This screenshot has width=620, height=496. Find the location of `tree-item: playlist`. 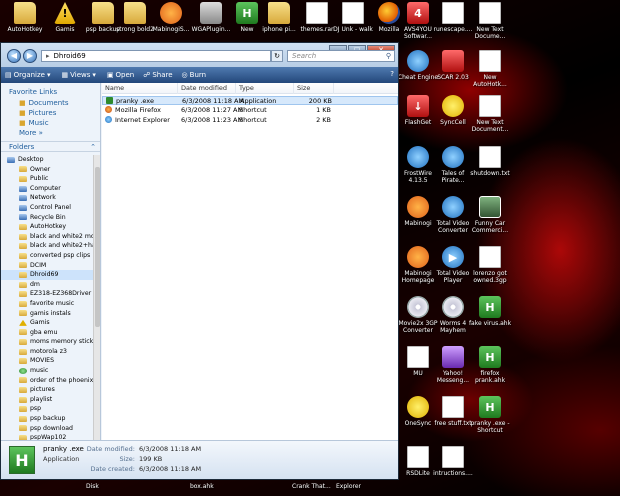

tree-item: playlist is located at coordinates (47, 400).